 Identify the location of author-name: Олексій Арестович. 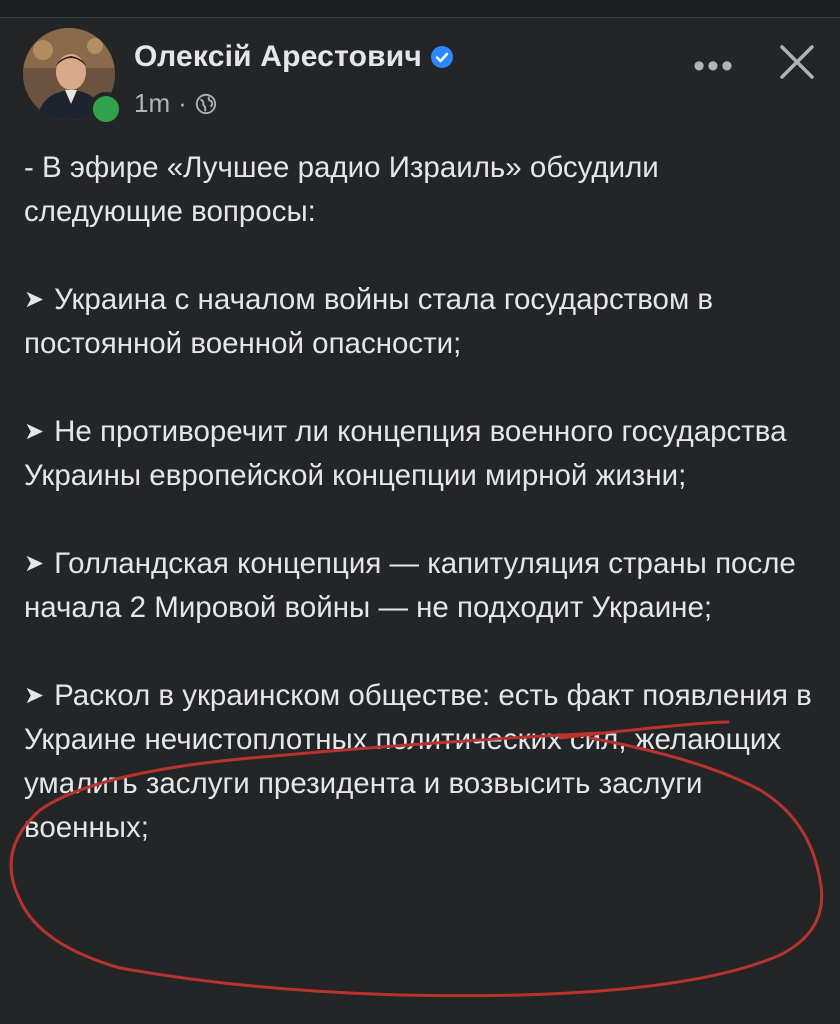
(278, 57).